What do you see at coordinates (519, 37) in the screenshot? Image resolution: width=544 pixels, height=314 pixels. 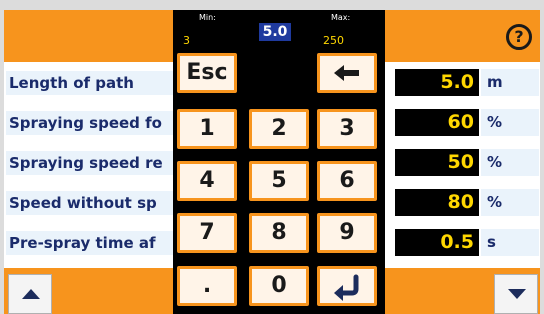 I see `question-circle-icon: ?` at bounding box center [519, 37].